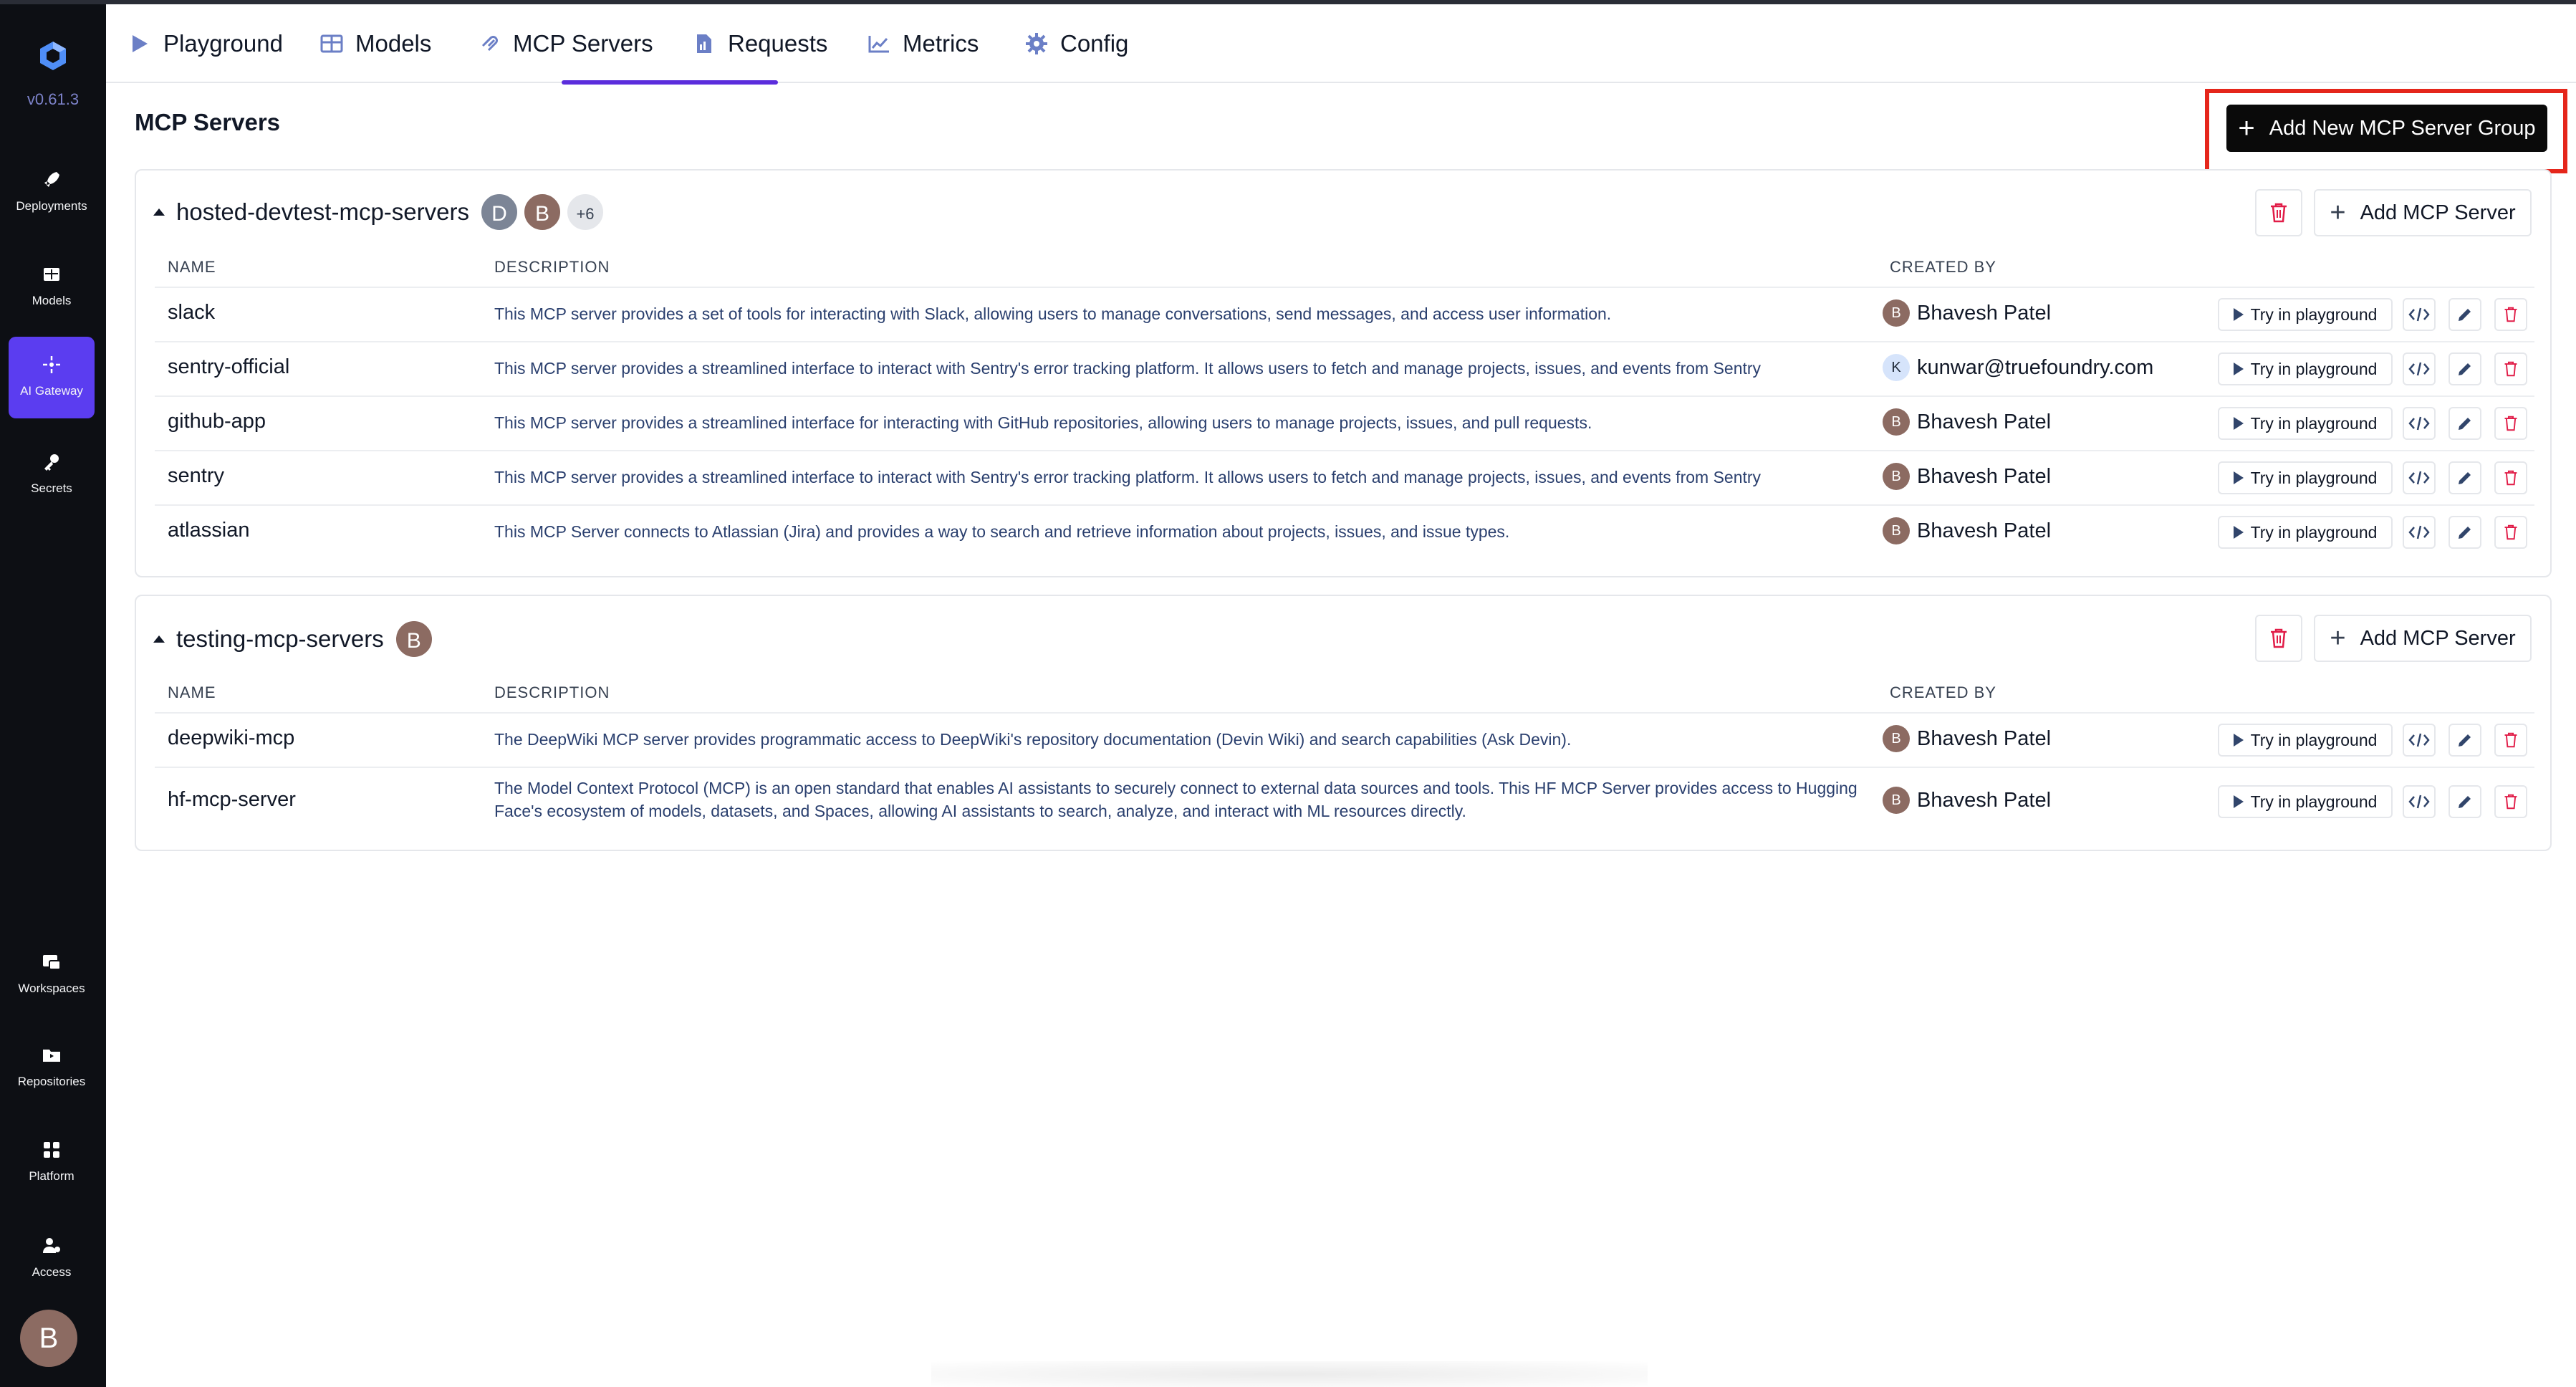 The height and width of the screenshot is (1387, 2576). I want to click on tab-config: Config, so click(1076, 43).